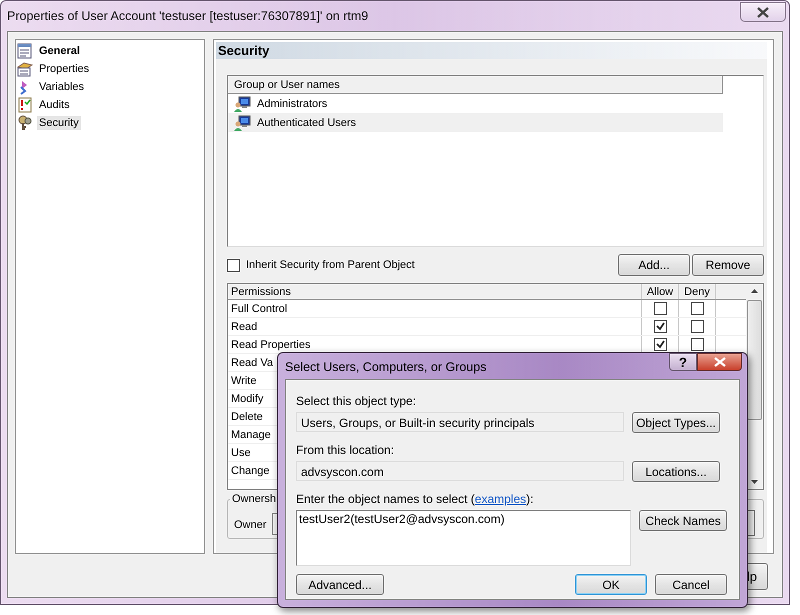  I want to click on field-label: Owner, so click(250, 525).